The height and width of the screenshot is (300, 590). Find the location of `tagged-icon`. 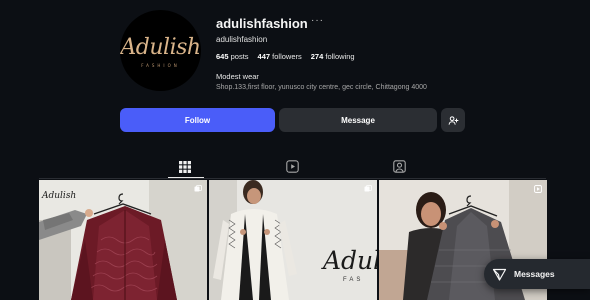

tagged-icon is located at coordinates (399, 166).